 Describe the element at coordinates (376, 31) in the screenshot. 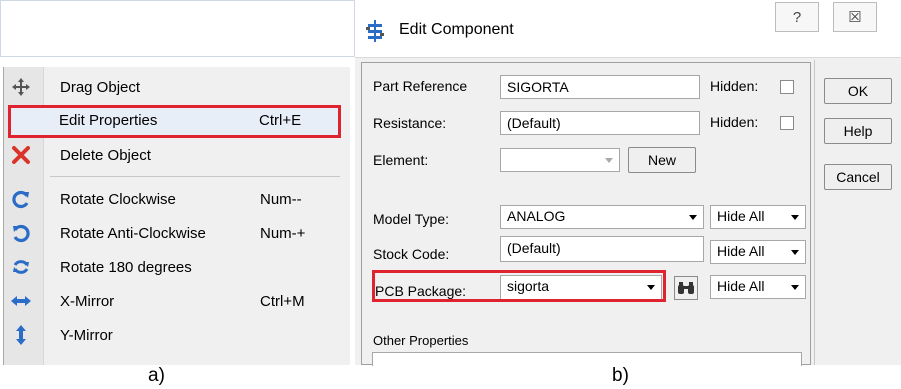

I see `component-icon` at that location.